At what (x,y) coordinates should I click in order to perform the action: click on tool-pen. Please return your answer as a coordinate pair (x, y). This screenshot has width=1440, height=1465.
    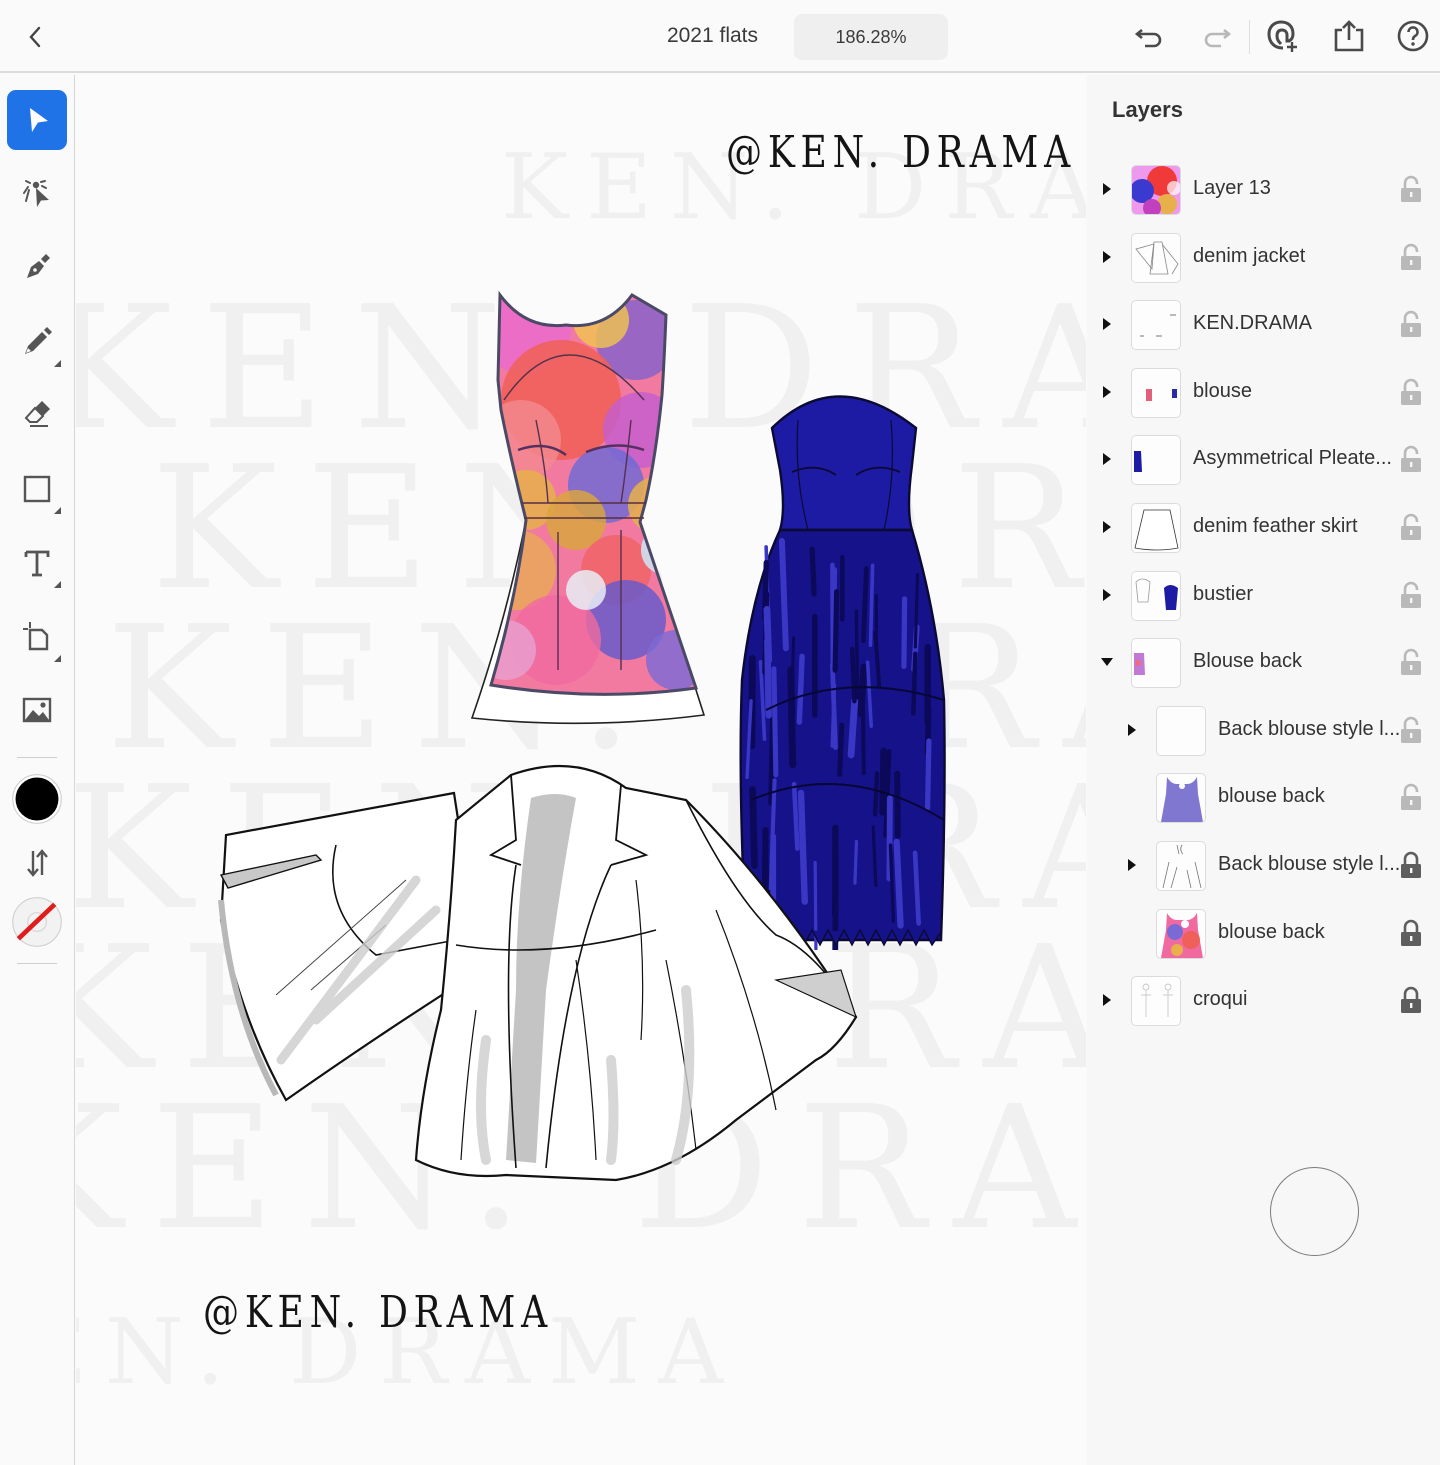
    Looking at the image, I should click on (37, 267).